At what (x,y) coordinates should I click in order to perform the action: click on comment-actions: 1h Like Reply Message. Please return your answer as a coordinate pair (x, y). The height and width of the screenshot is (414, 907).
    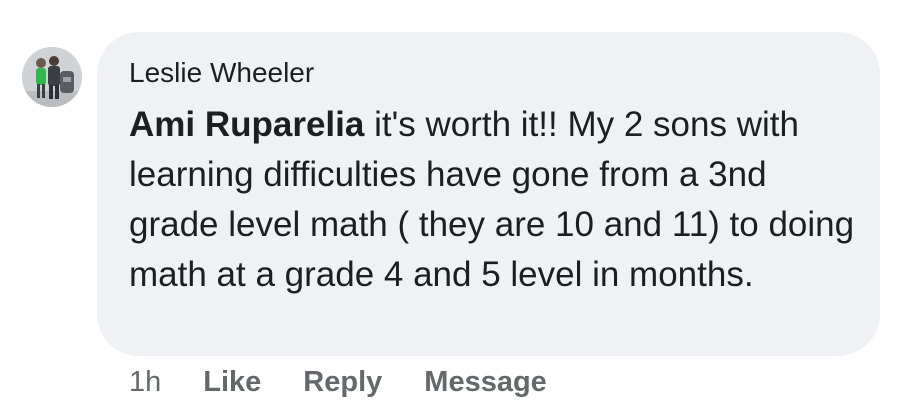
    Looking at the image, I should click on (338, 382).